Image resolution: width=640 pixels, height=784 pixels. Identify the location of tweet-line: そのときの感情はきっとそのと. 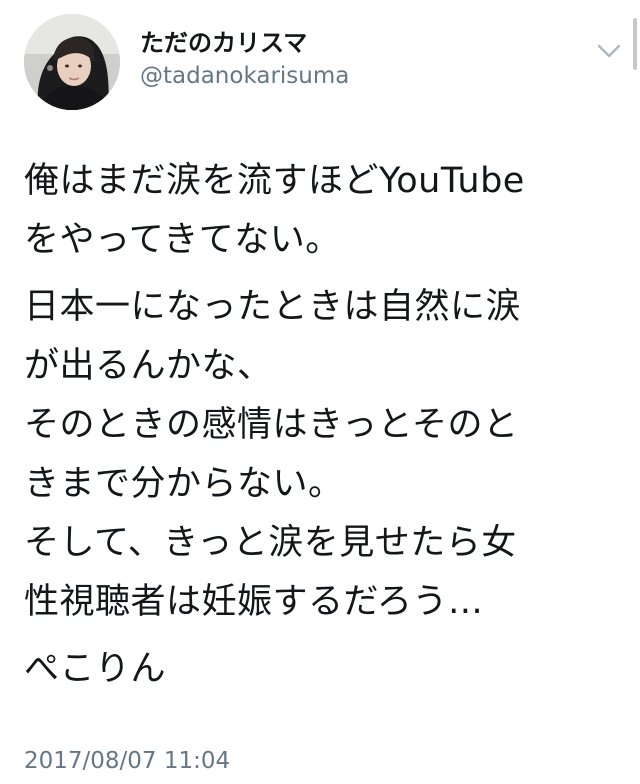
(271, 425).